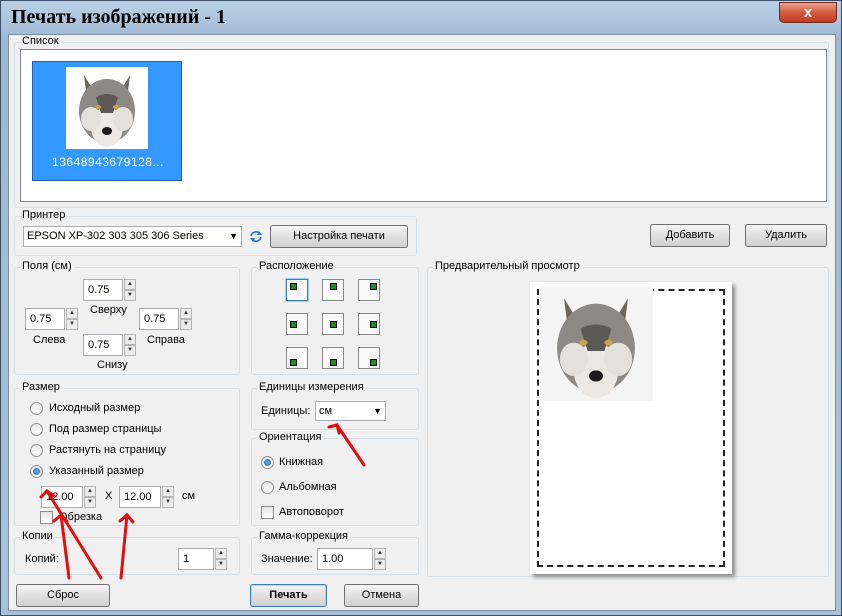  I want to click on gamma-label: Значение:, so click(287, 559).